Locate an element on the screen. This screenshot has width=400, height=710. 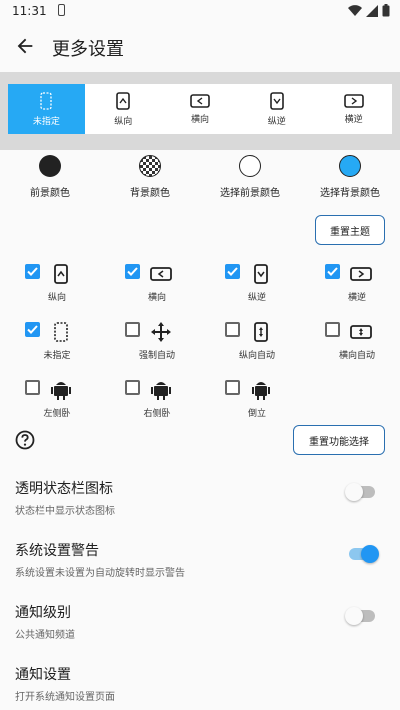
orientation-panel: 未指定 纵向 横向 纵逆 横逆 is located at coordinates (200, 111).